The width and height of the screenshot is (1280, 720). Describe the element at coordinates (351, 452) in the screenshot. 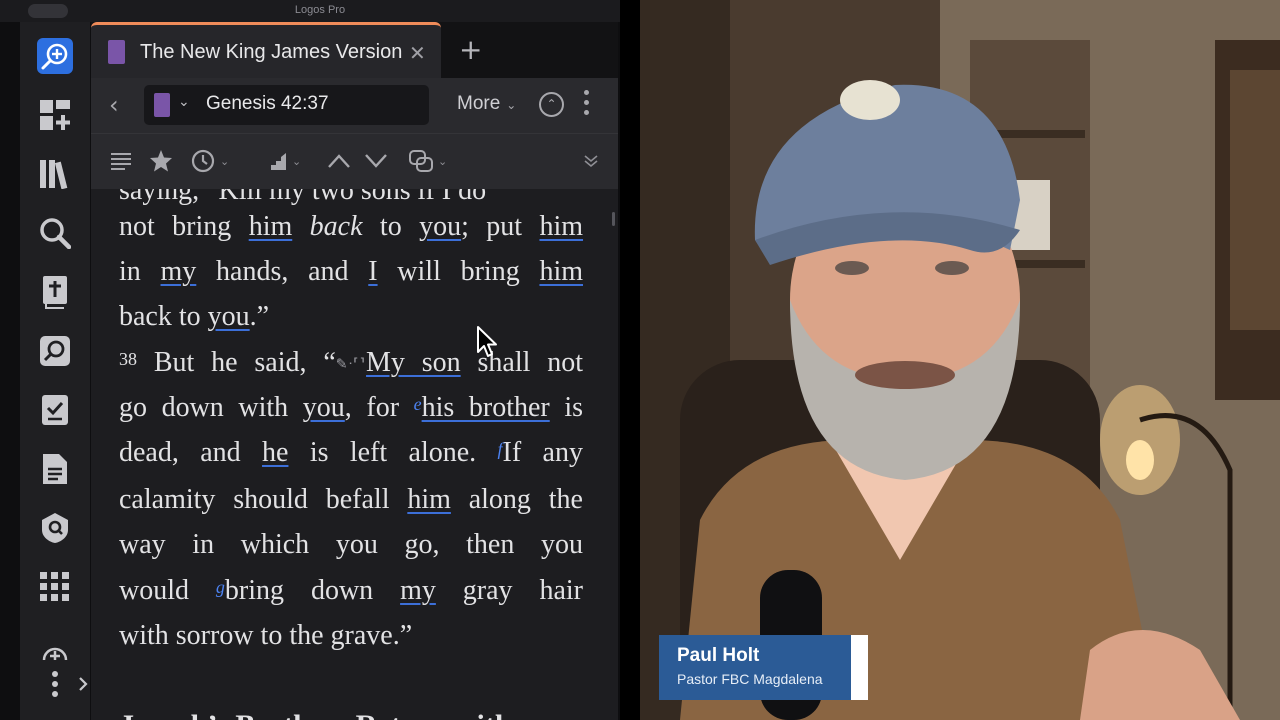

I see `text-line: dead, and he is left alone. fIf any` at that location.